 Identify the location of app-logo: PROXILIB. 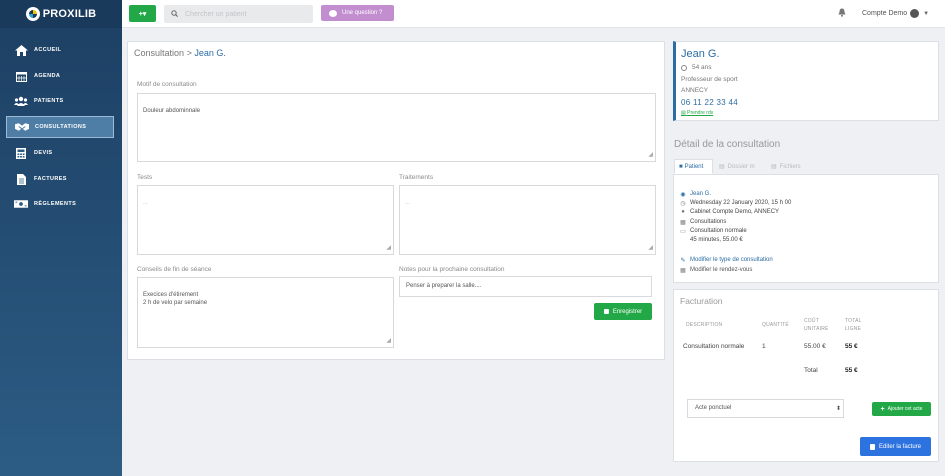
(61, 14).